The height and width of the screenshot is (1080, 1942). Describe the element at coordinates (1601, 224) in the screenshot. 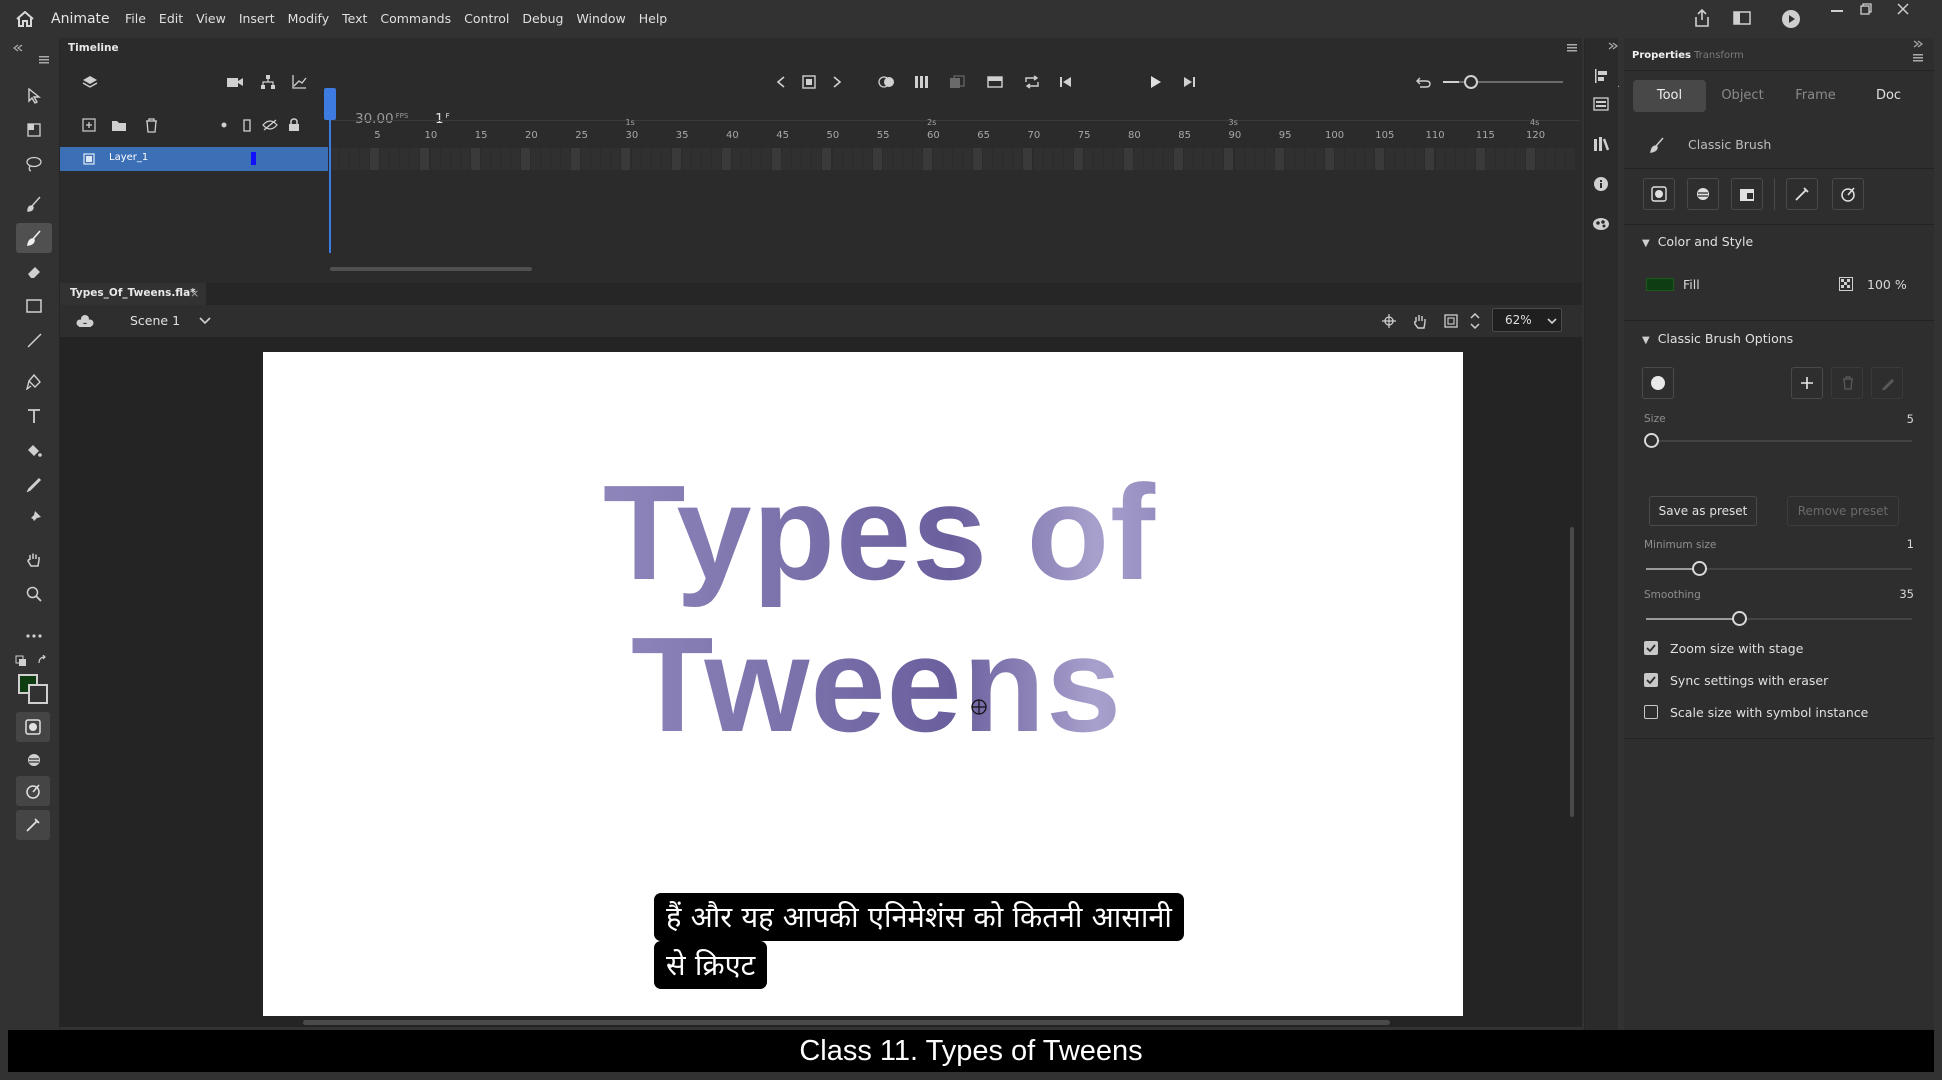

I see `color-panel-icon` at that location.